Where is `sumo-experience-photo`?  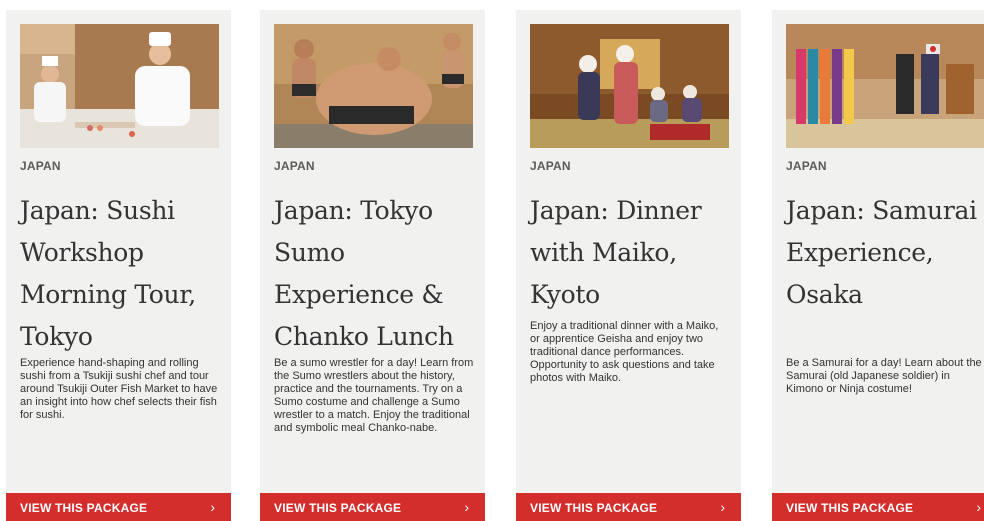 sumo-experience-photo is located at coordinates (373, 86).